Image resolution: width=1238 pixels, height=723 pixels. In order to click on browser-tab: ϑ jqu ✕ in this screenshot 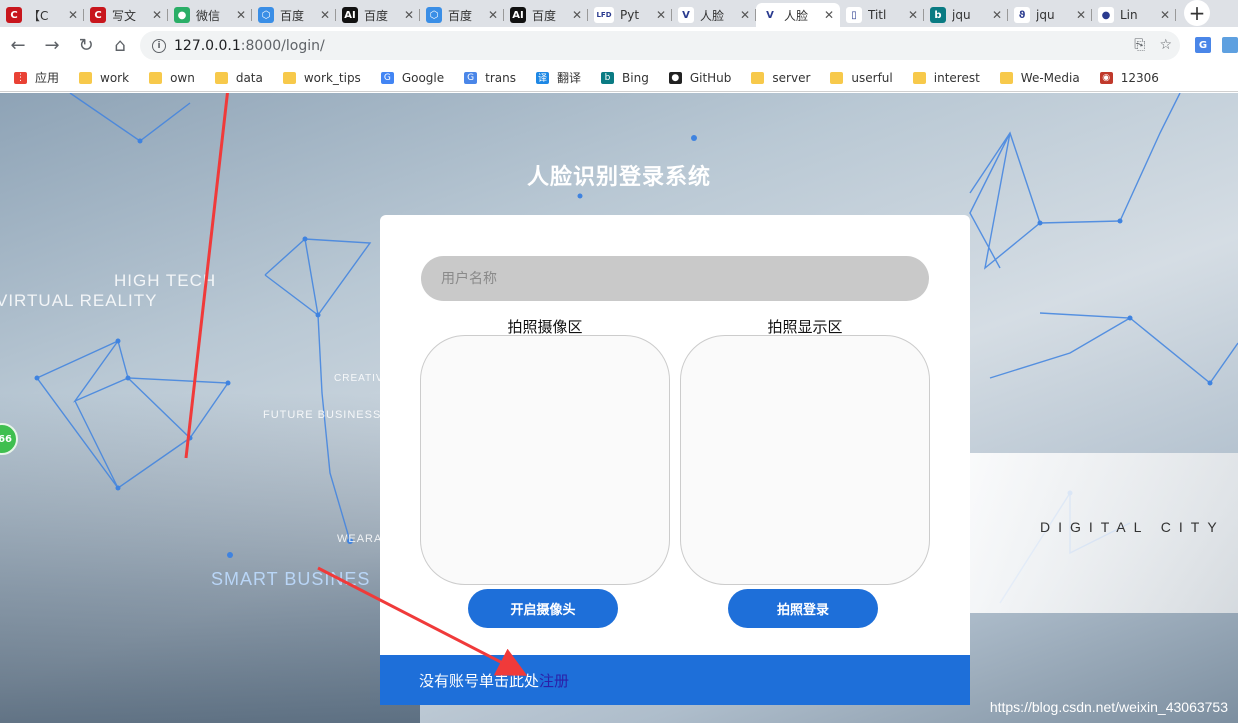, I will do `click(1050, 15)`.